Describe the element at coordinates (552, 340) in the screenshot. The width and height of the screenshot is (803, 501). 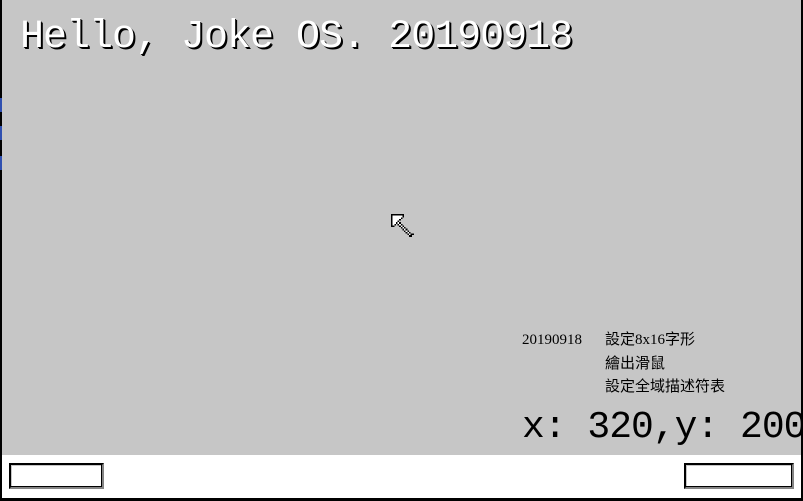
I see `changelog-date: 20190918` at that location.